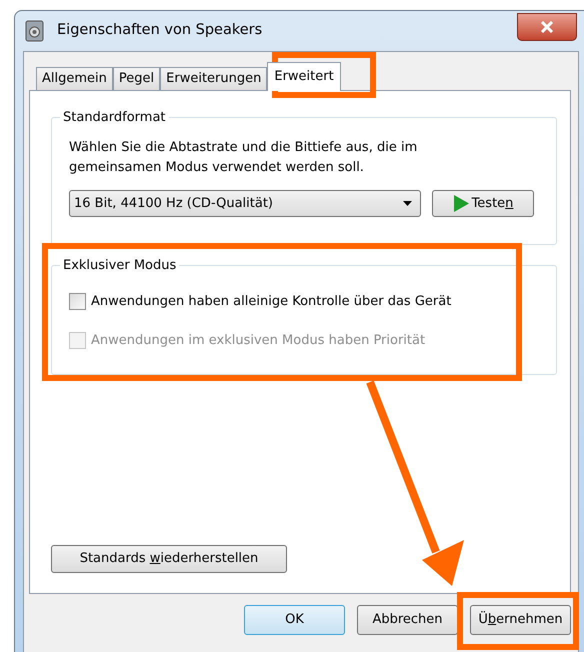  I want to click on close-icon, so click(547, 27).